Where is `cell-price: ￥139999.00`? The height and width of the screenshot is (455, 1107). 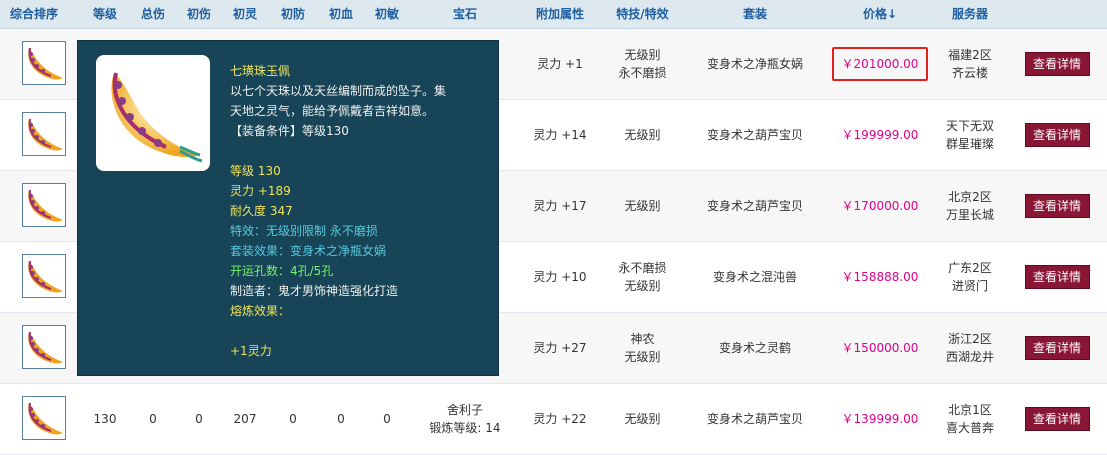
cell-price: ￥139999.00 is located at coordinates (880, 419).